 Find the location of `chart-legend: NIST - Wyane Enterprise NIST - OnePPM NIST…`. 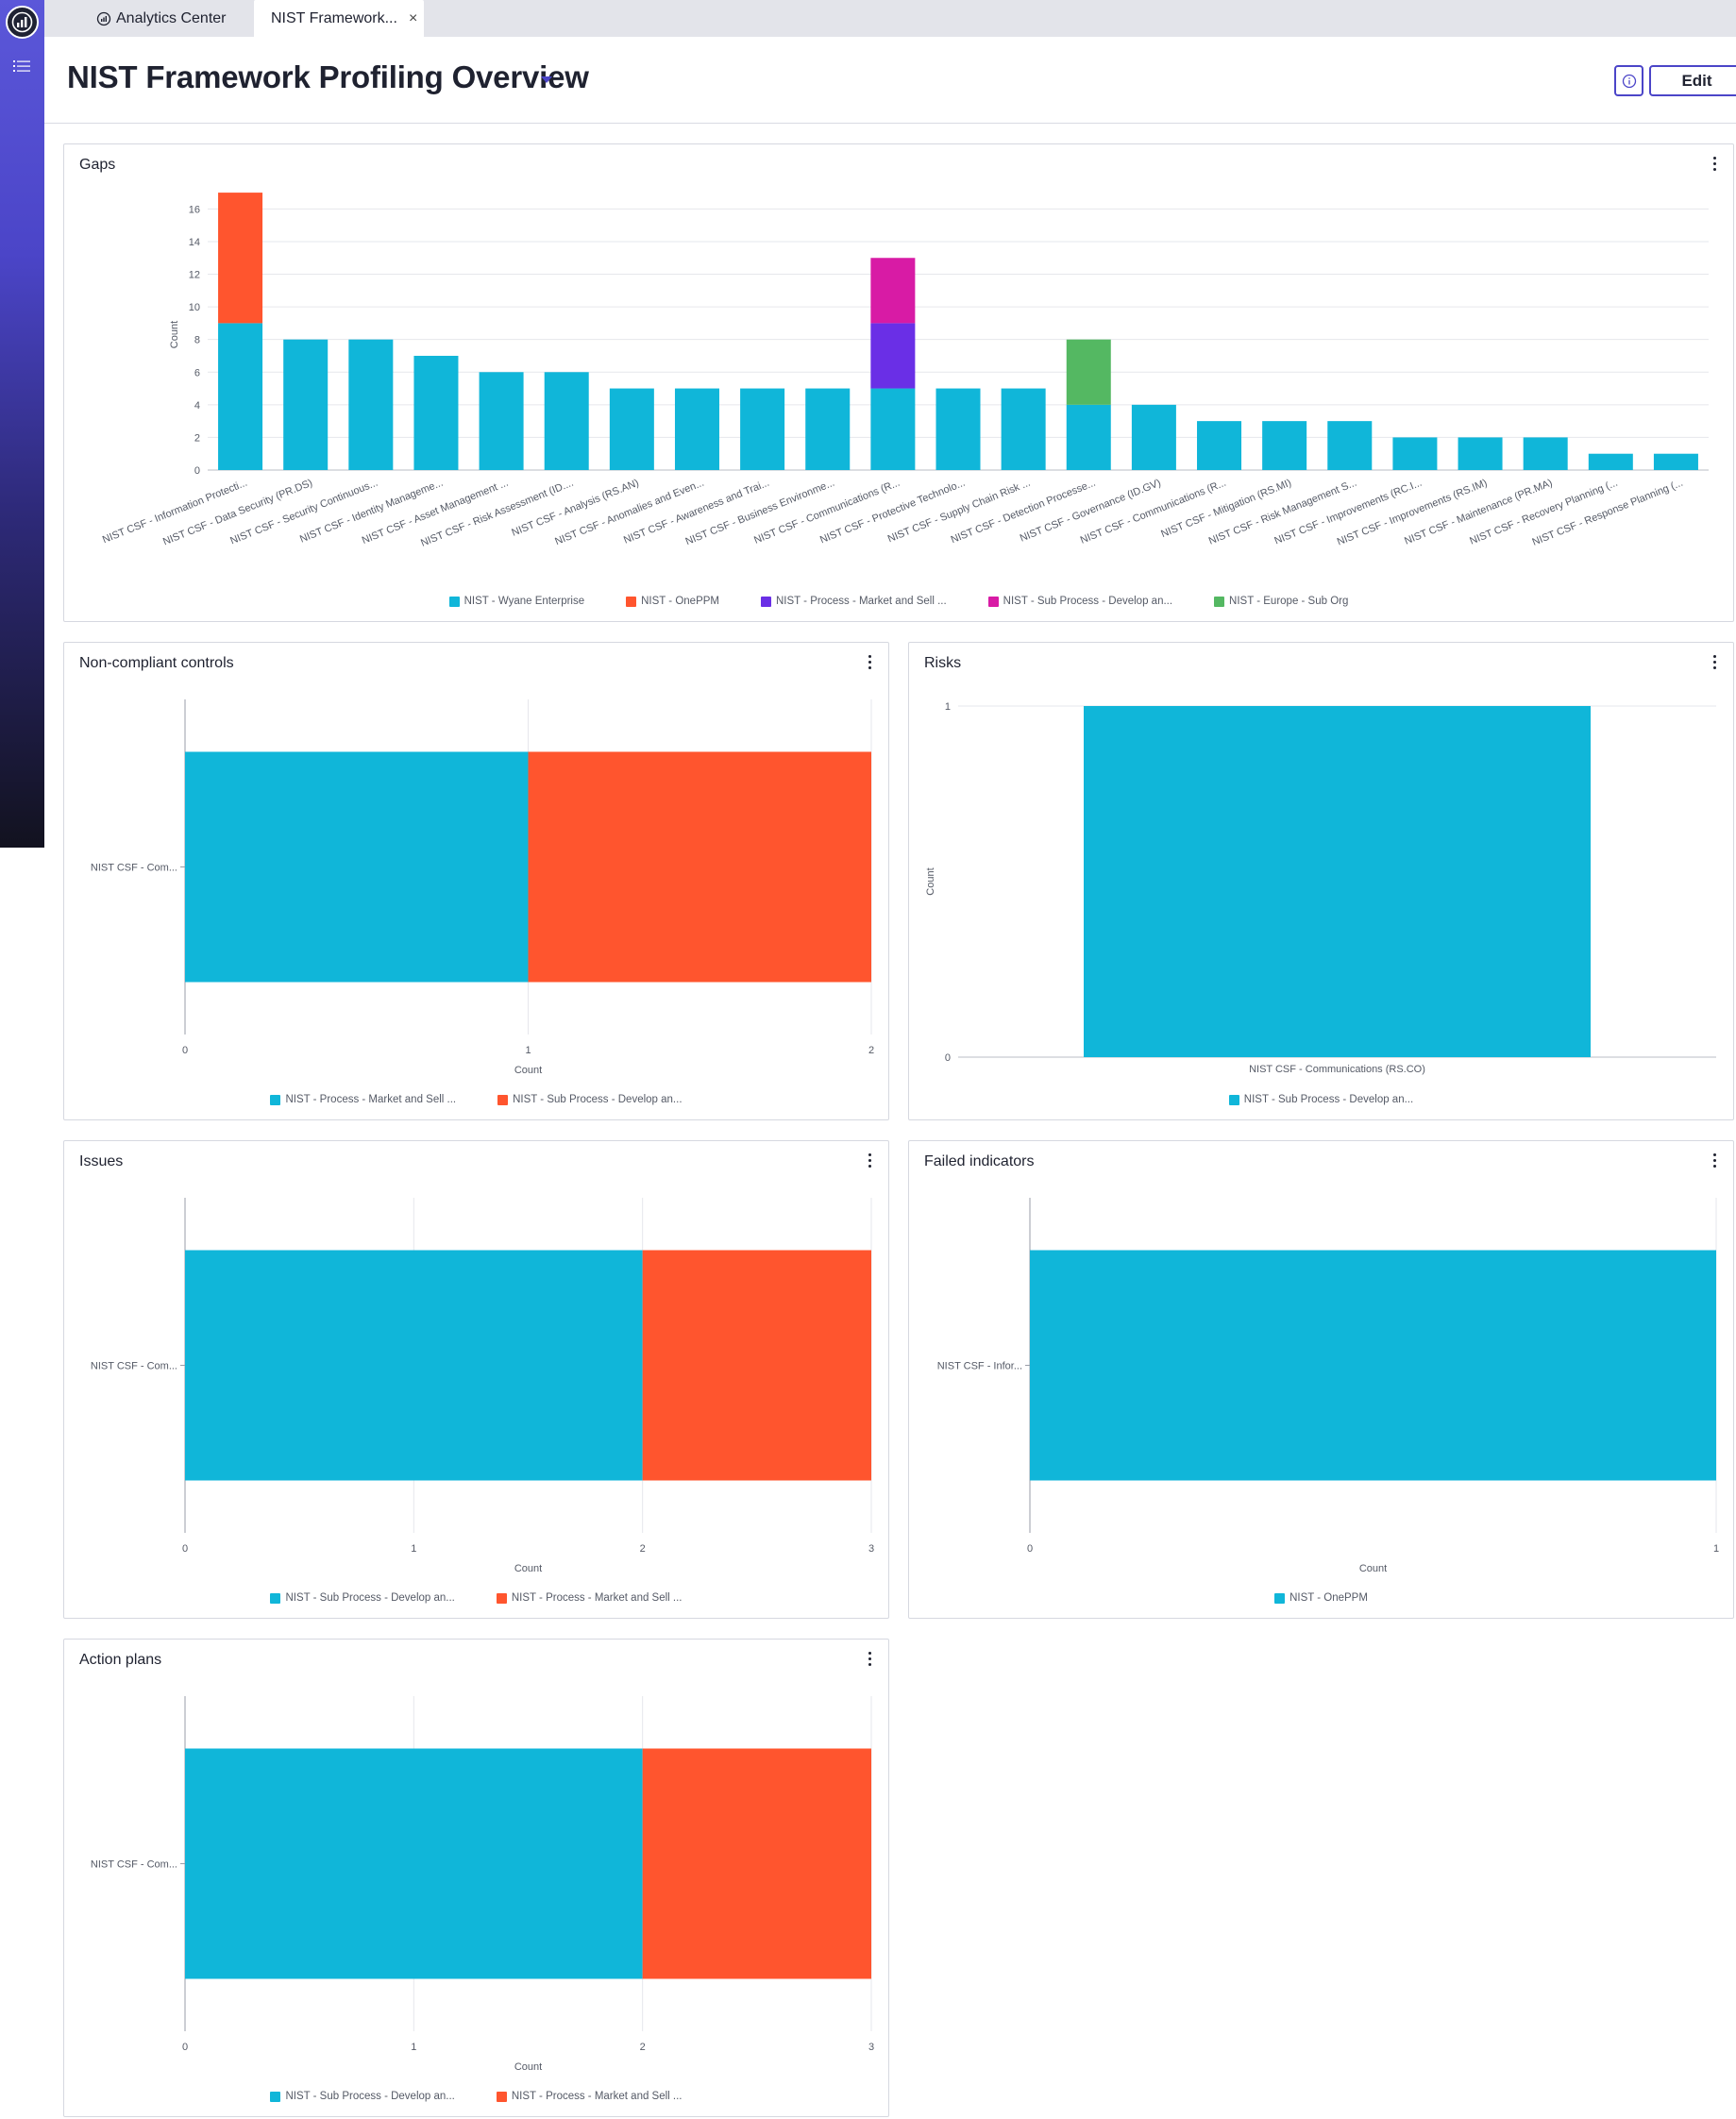

chart-legend: NIST - Wyane Enterprise NIST - OnePPM NIST… is located at coordinates (899, 601).